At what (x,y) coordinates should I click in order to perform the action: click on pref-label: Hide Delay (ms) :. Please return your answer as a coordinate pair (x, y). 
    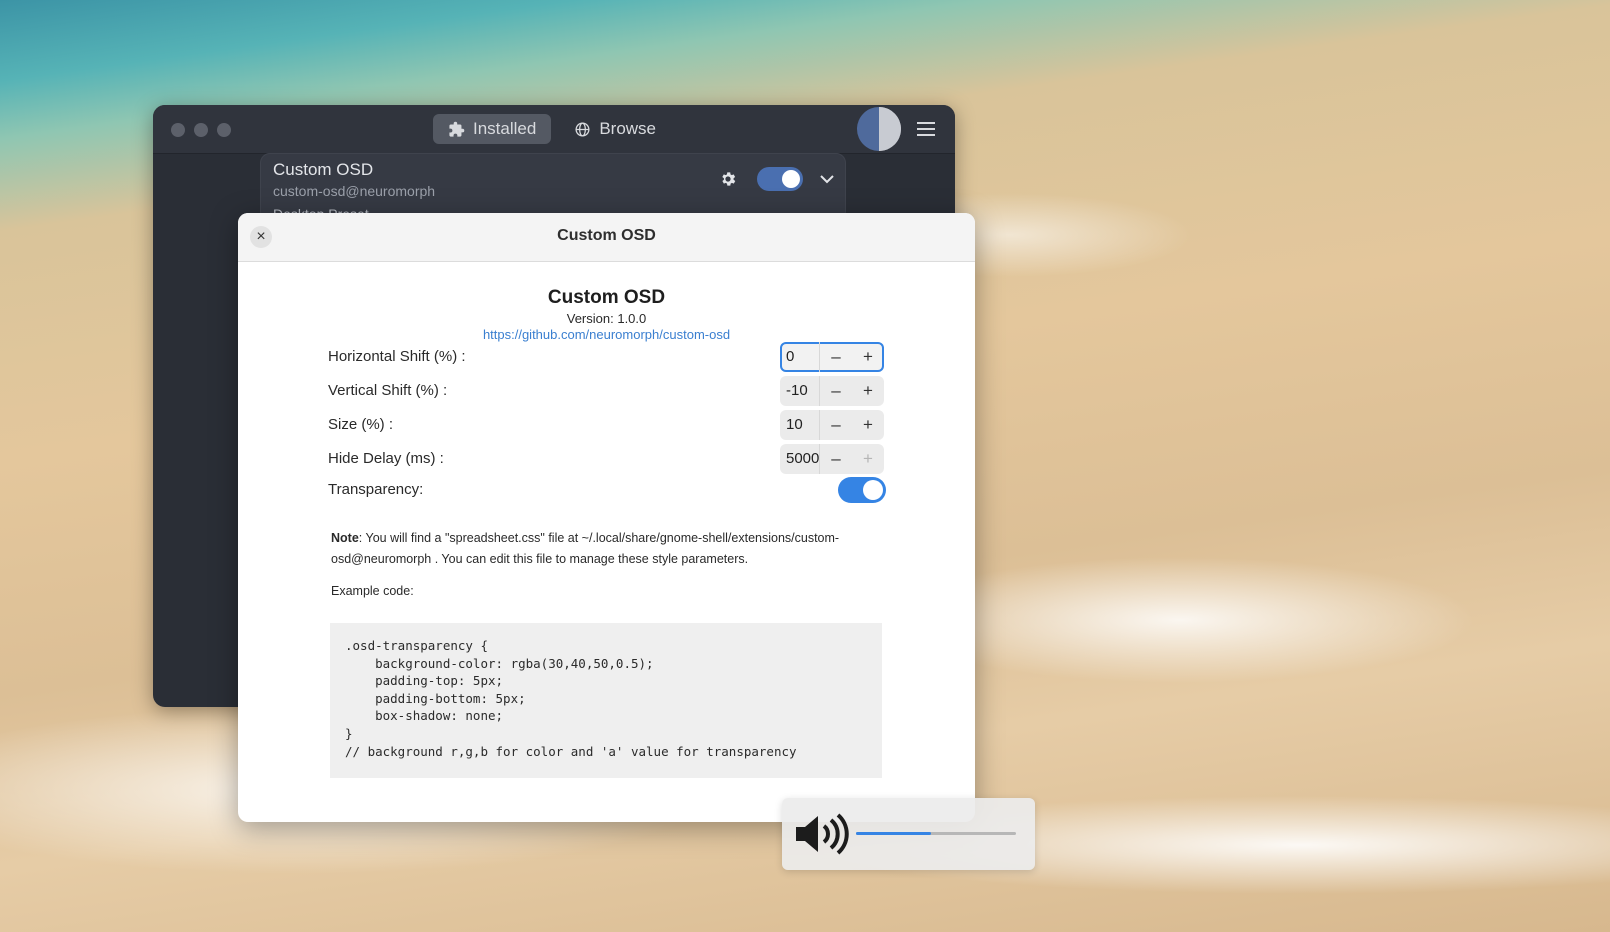
    Looking at the image, I should click on (386, 458).